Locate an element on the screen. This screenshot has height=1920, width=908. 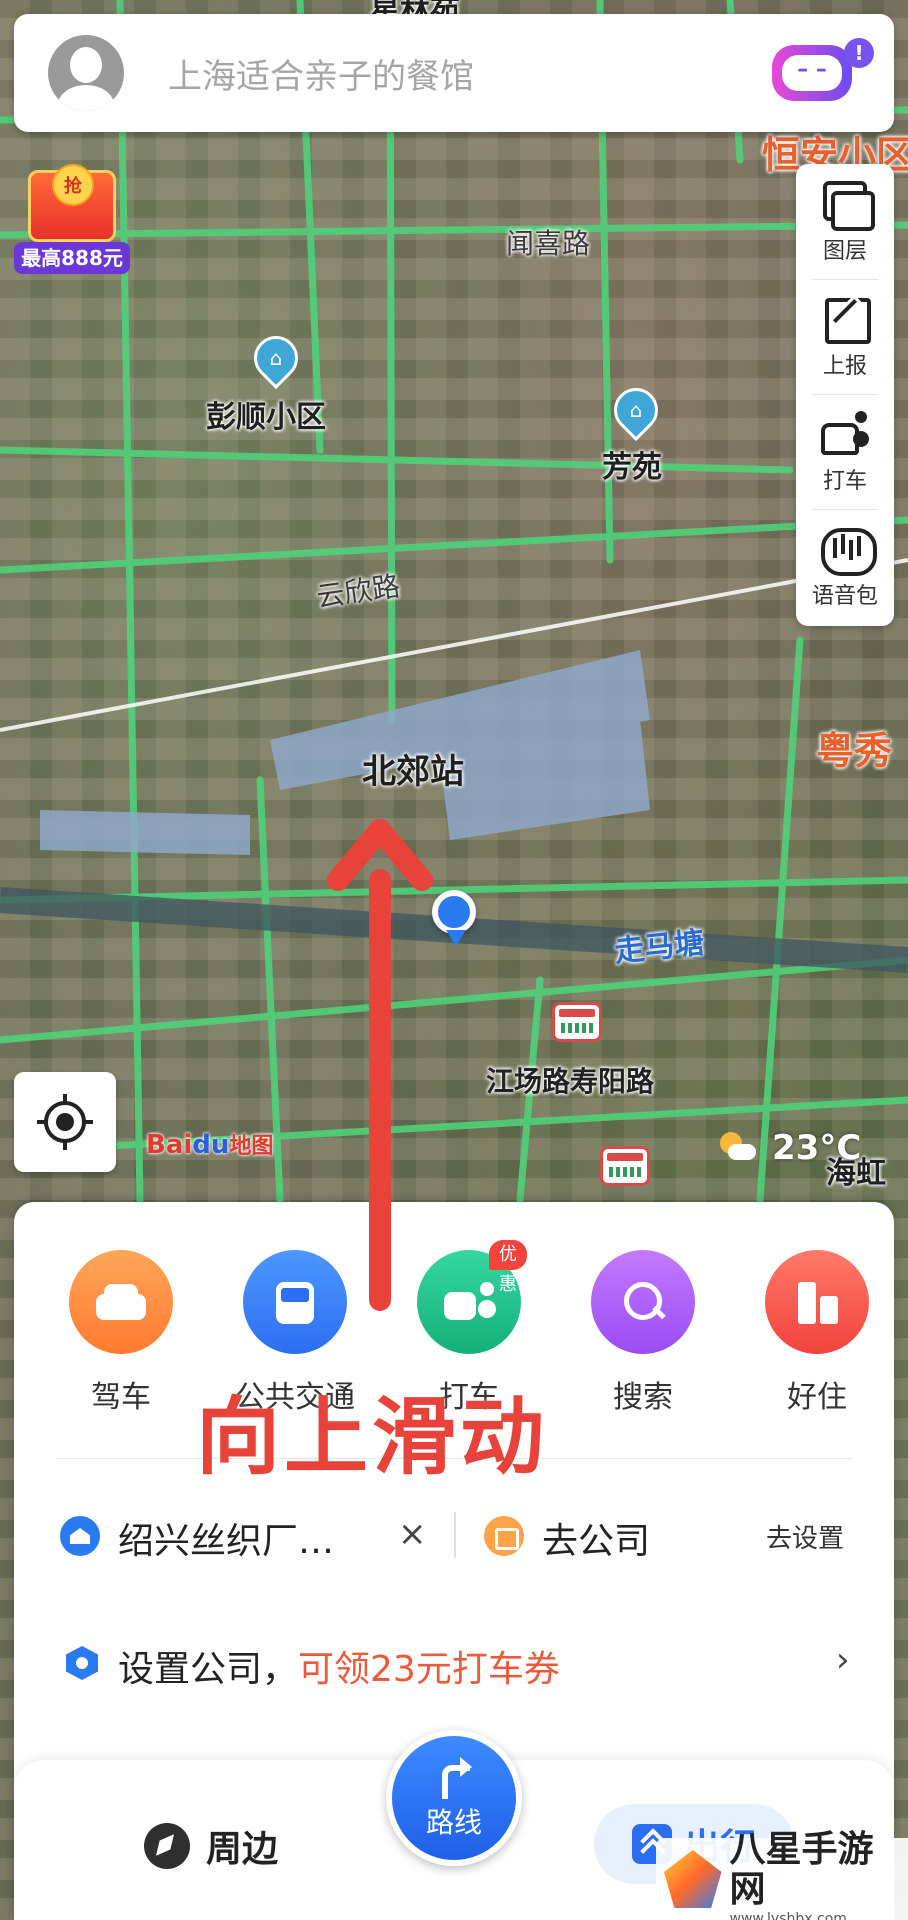
site-logo-icon is located at coordinates (693, 1879).